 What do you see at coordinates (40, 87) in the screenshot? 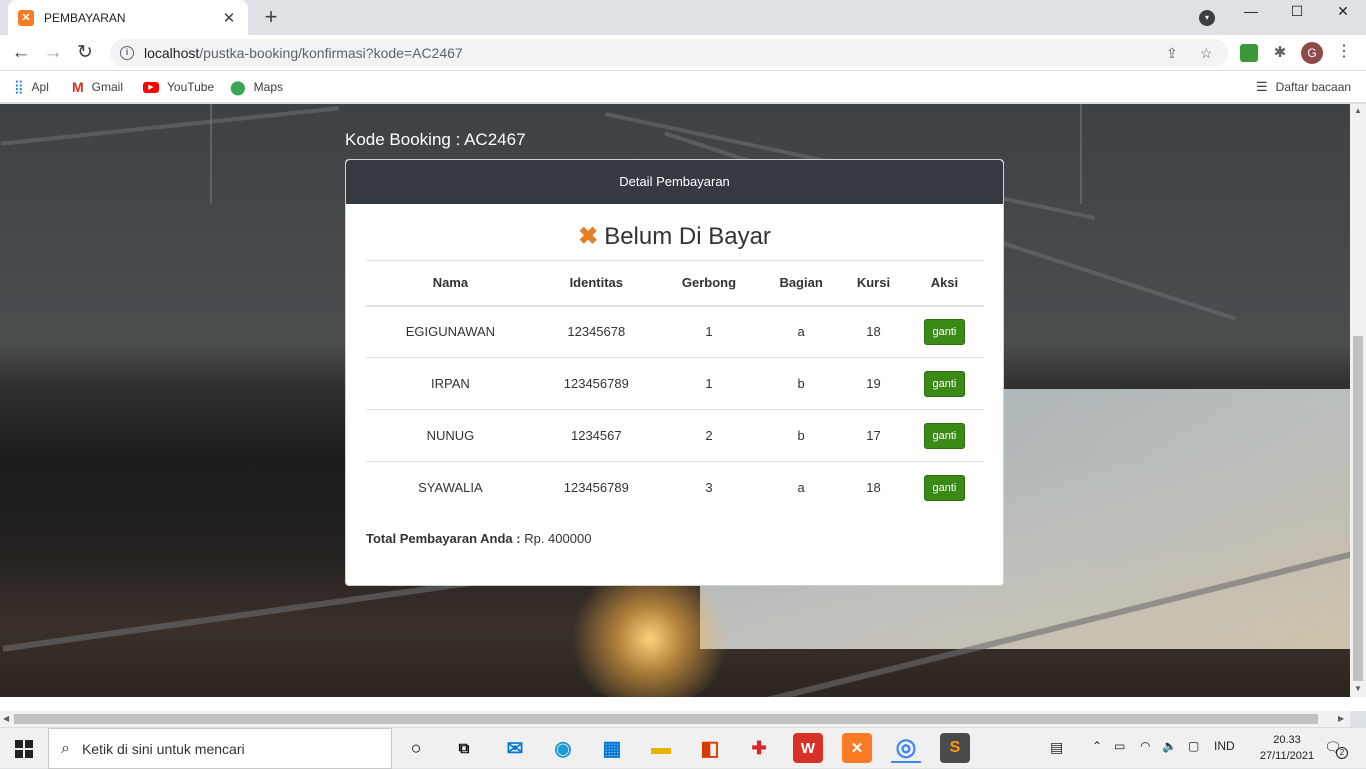
I see `bookmark-label: Apl` at bounding box center [40, 87].